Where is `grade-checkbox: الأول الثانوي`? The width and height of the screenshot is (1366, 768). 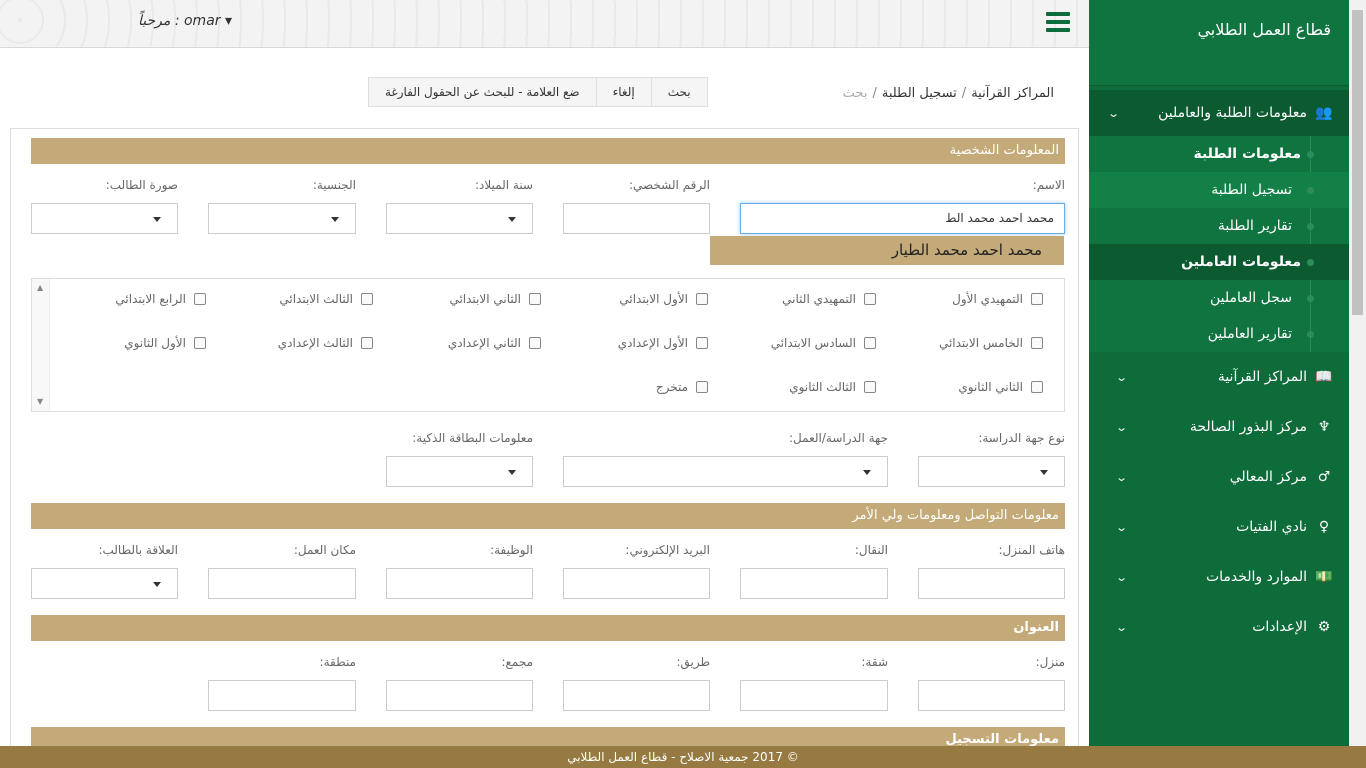
grade-checkbox: الأول الثانوي is located at coordinates (165, 343).